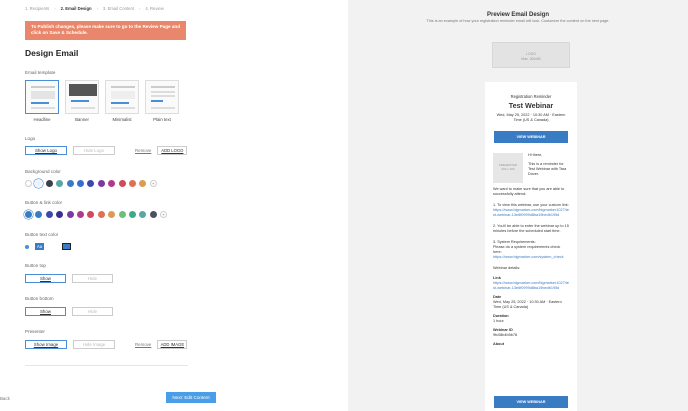 The image size is (688, 411). What do you see at coordinates (40, 72) in the screenshot?
I see `email-template-label: Email template` at bounding box center [40, 72].